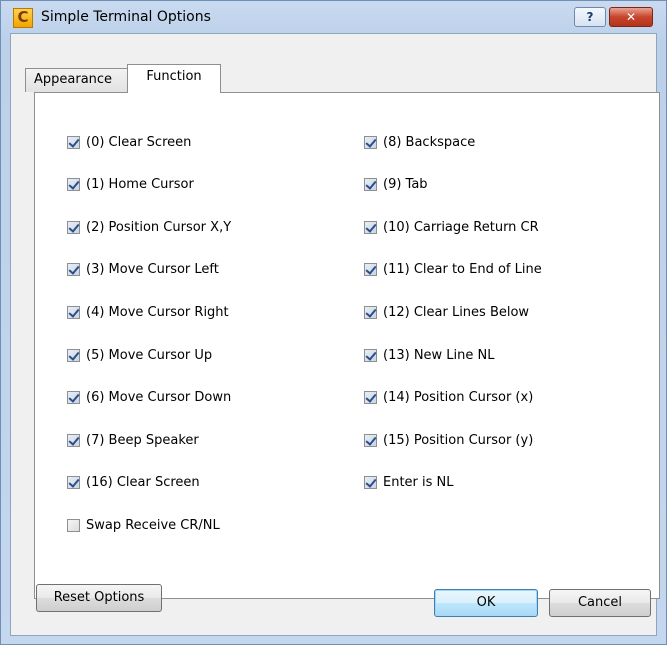  What do you see at coordinates (143, 483) in the screenshot?
I see `checkbox-label: (16) Clear Screen` at bounding box center [143, 483].